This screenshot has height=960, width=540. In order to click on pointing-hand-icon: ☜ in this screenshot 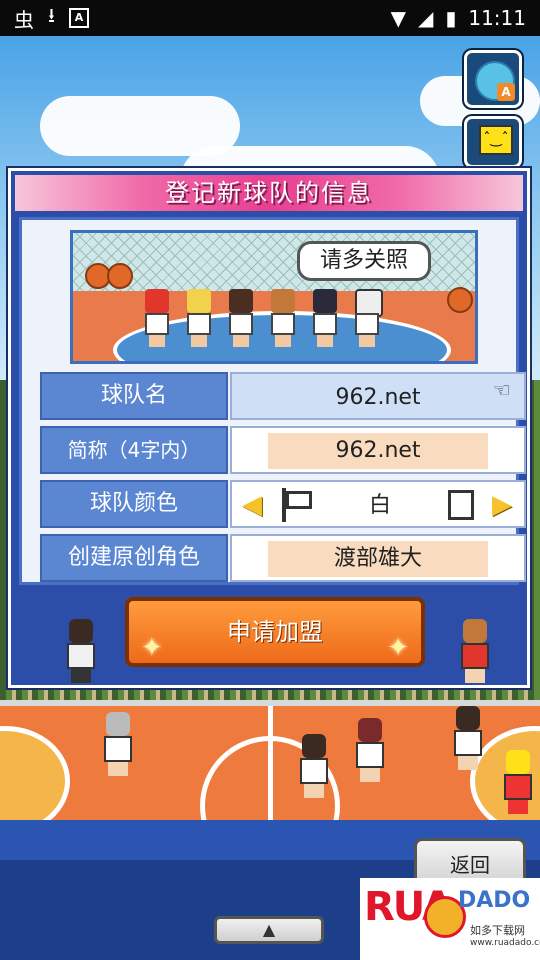, I will do `click(502, 390)`.